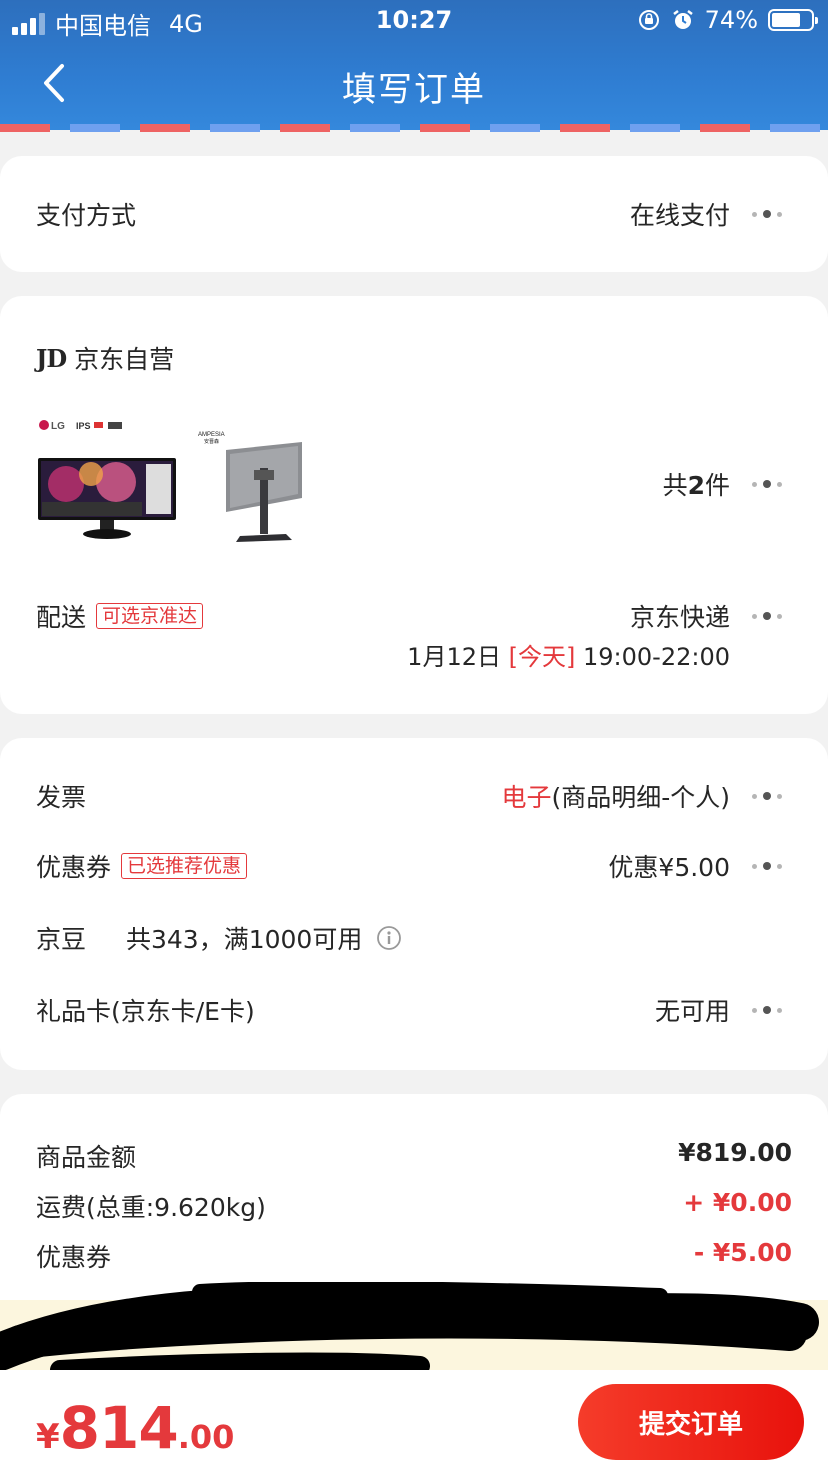  What do you see at coordinates (648, 20) in the screenshot?
I see `orientation-lock-icon` at bounding box center [648, 20].